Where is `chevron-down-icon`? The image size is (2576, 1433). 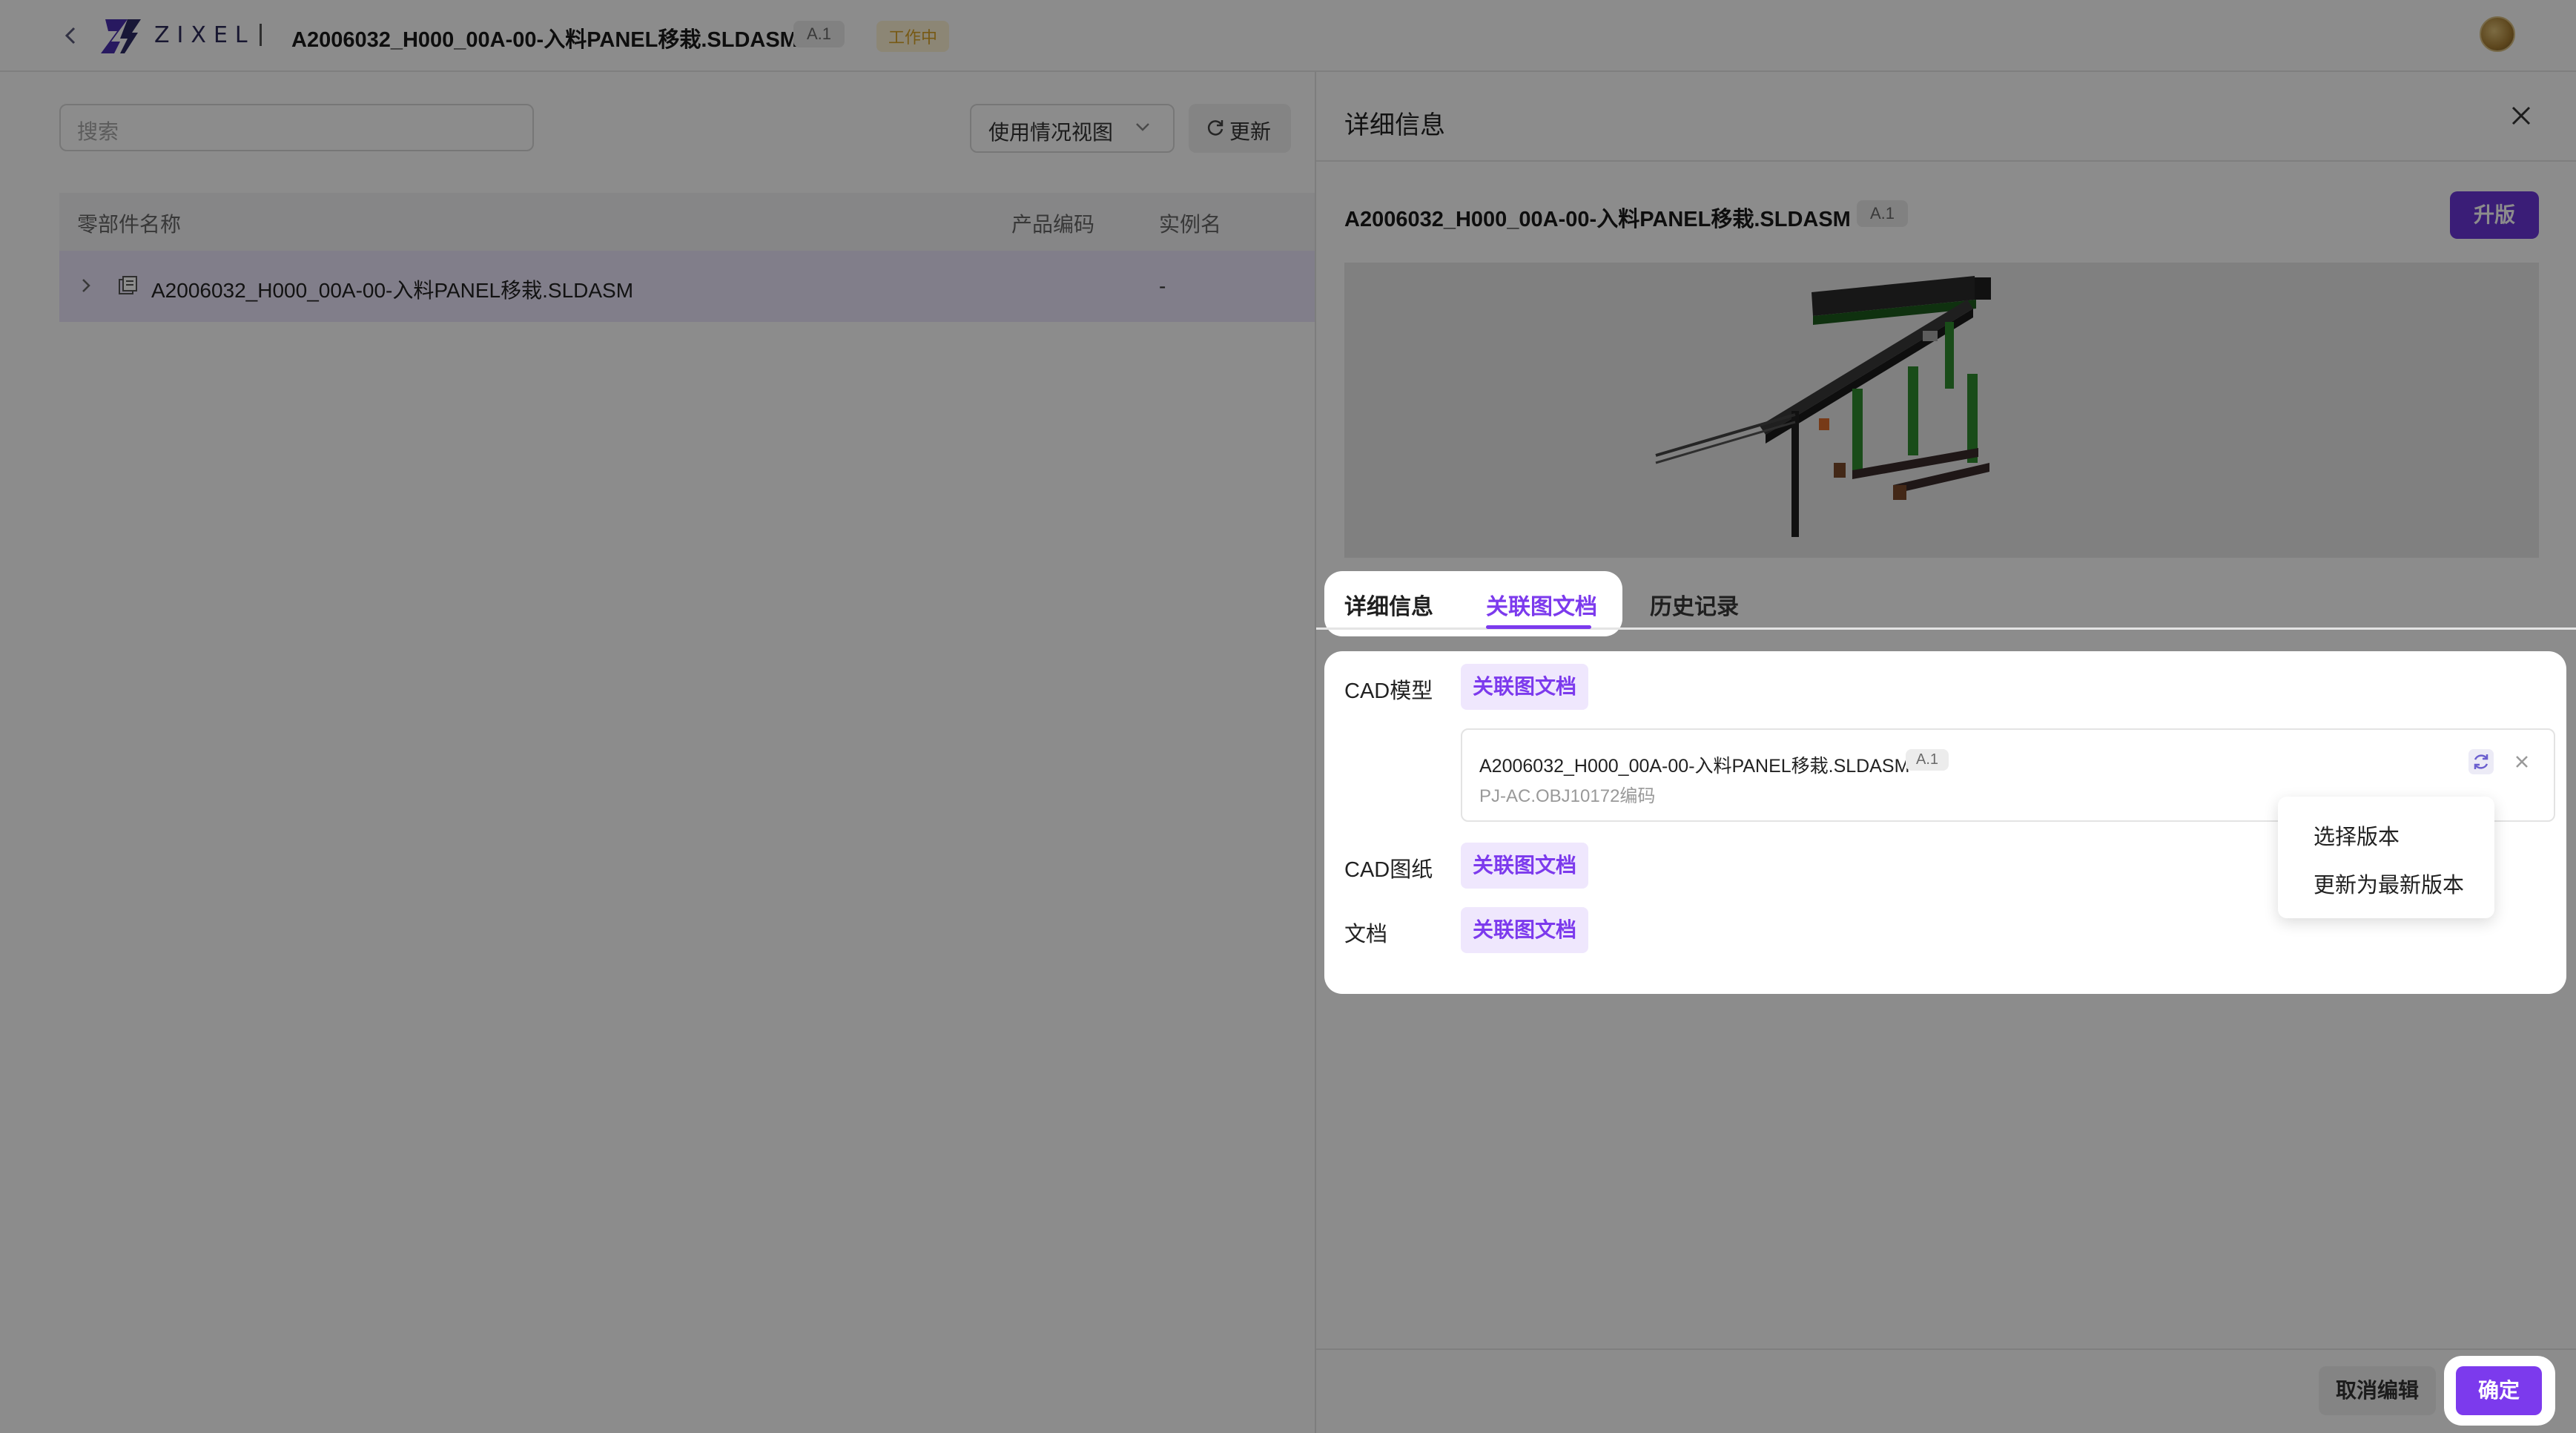 chevron-down-icon is located at coordinates (1143, 127).